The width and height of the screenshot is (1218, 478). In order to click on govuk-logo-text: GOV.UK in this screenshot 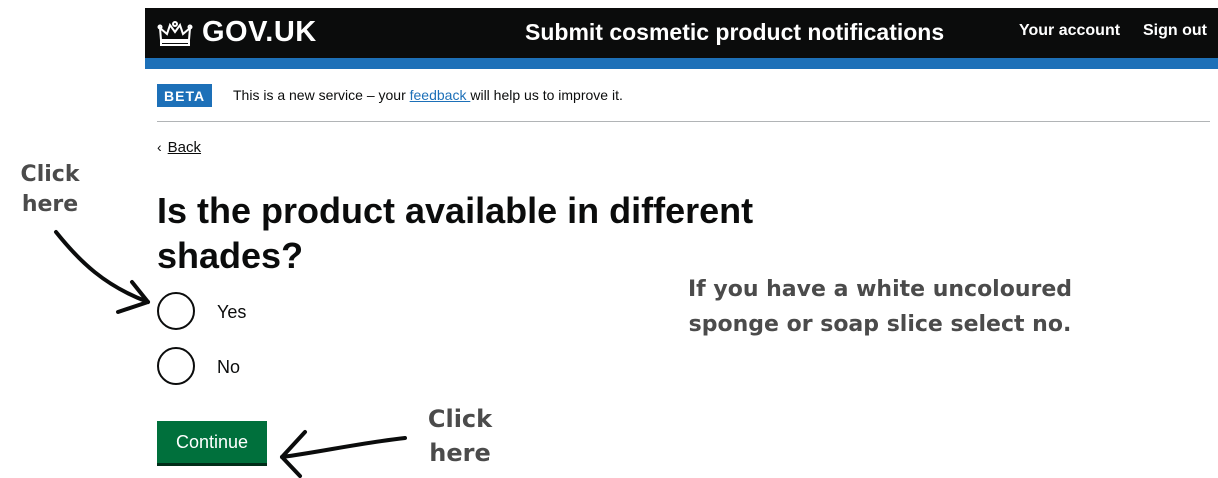, I will do `click(259, 32)`.